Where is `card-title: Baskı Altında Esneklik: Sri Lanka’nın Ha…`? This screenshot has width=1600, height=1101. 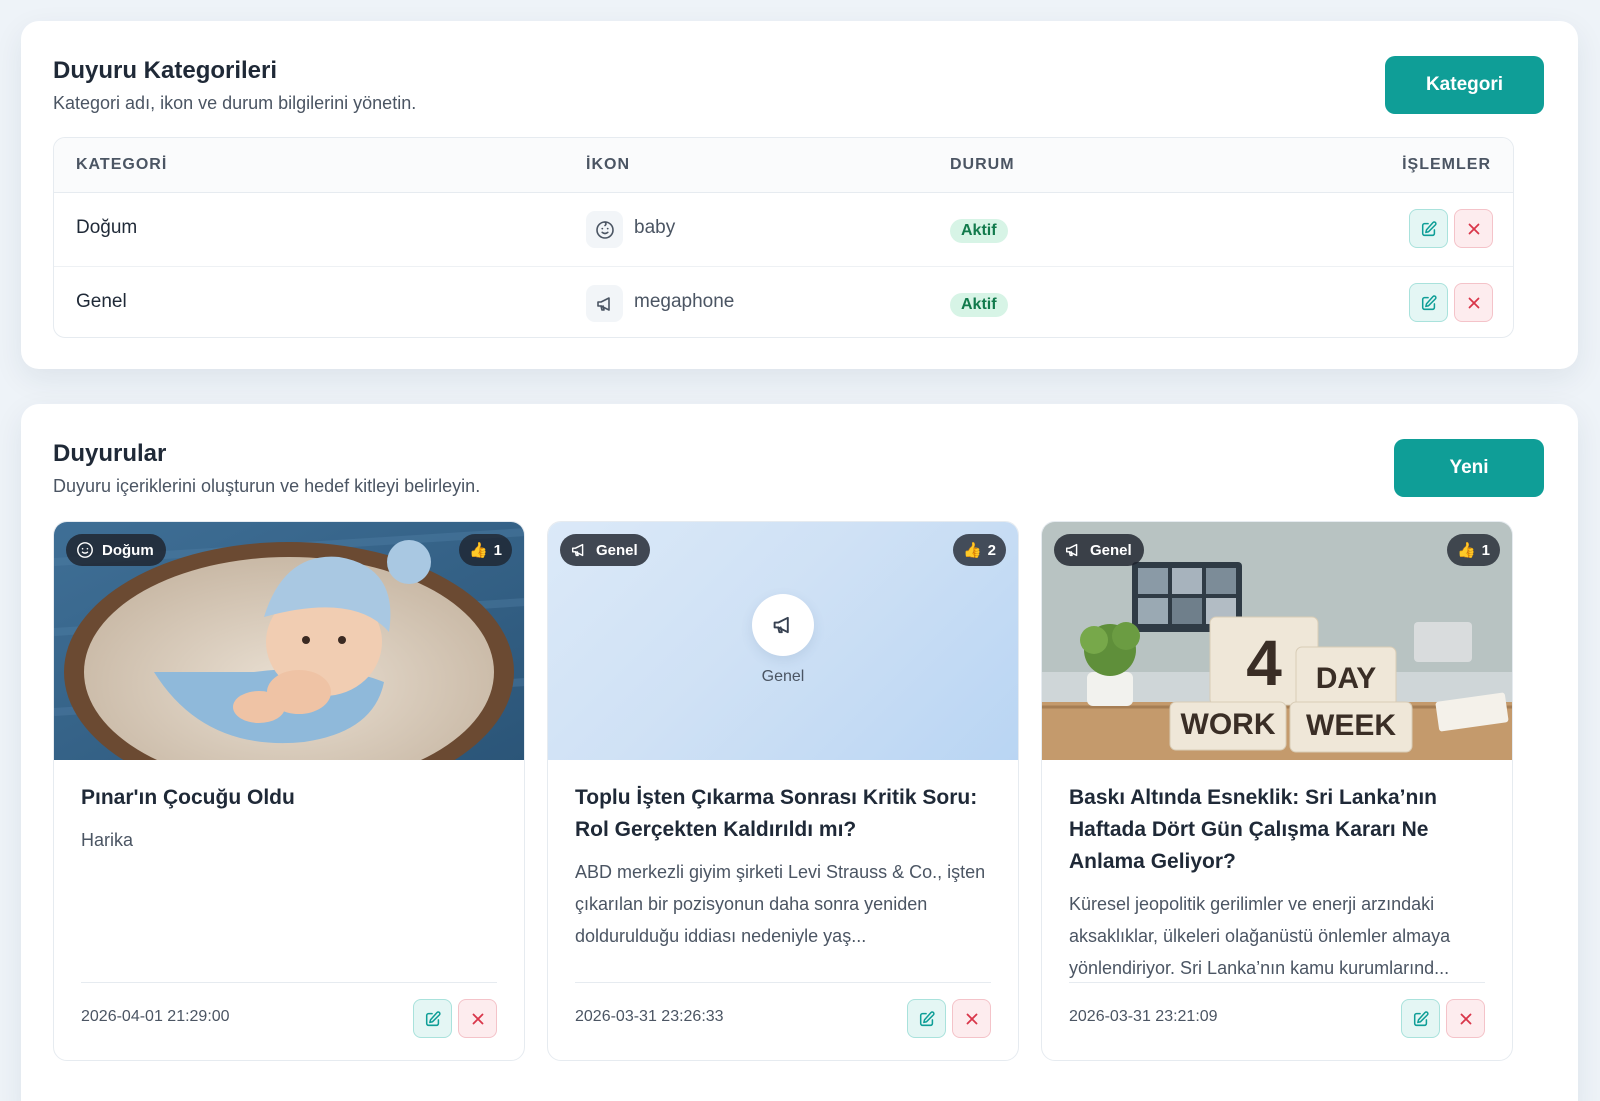
card-title: Baskı Altında Esneklik: Sri Lanka’nın Ha… is located at coordinates (1253, 829).